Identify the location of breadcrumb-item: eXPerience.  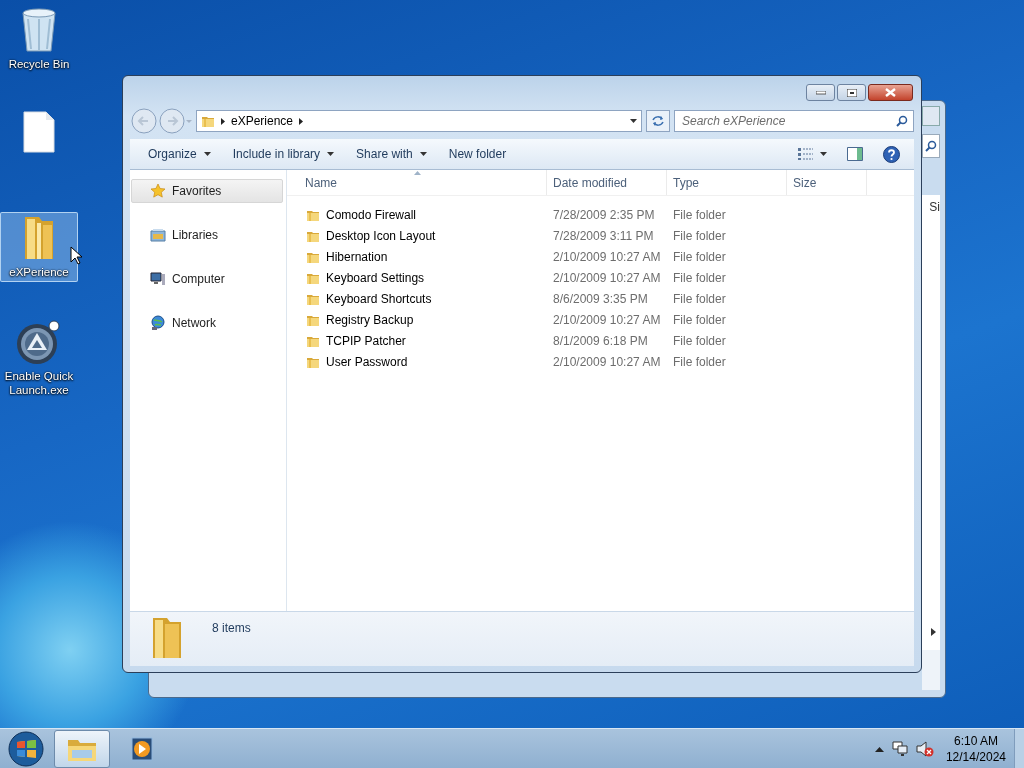
(262, 121).